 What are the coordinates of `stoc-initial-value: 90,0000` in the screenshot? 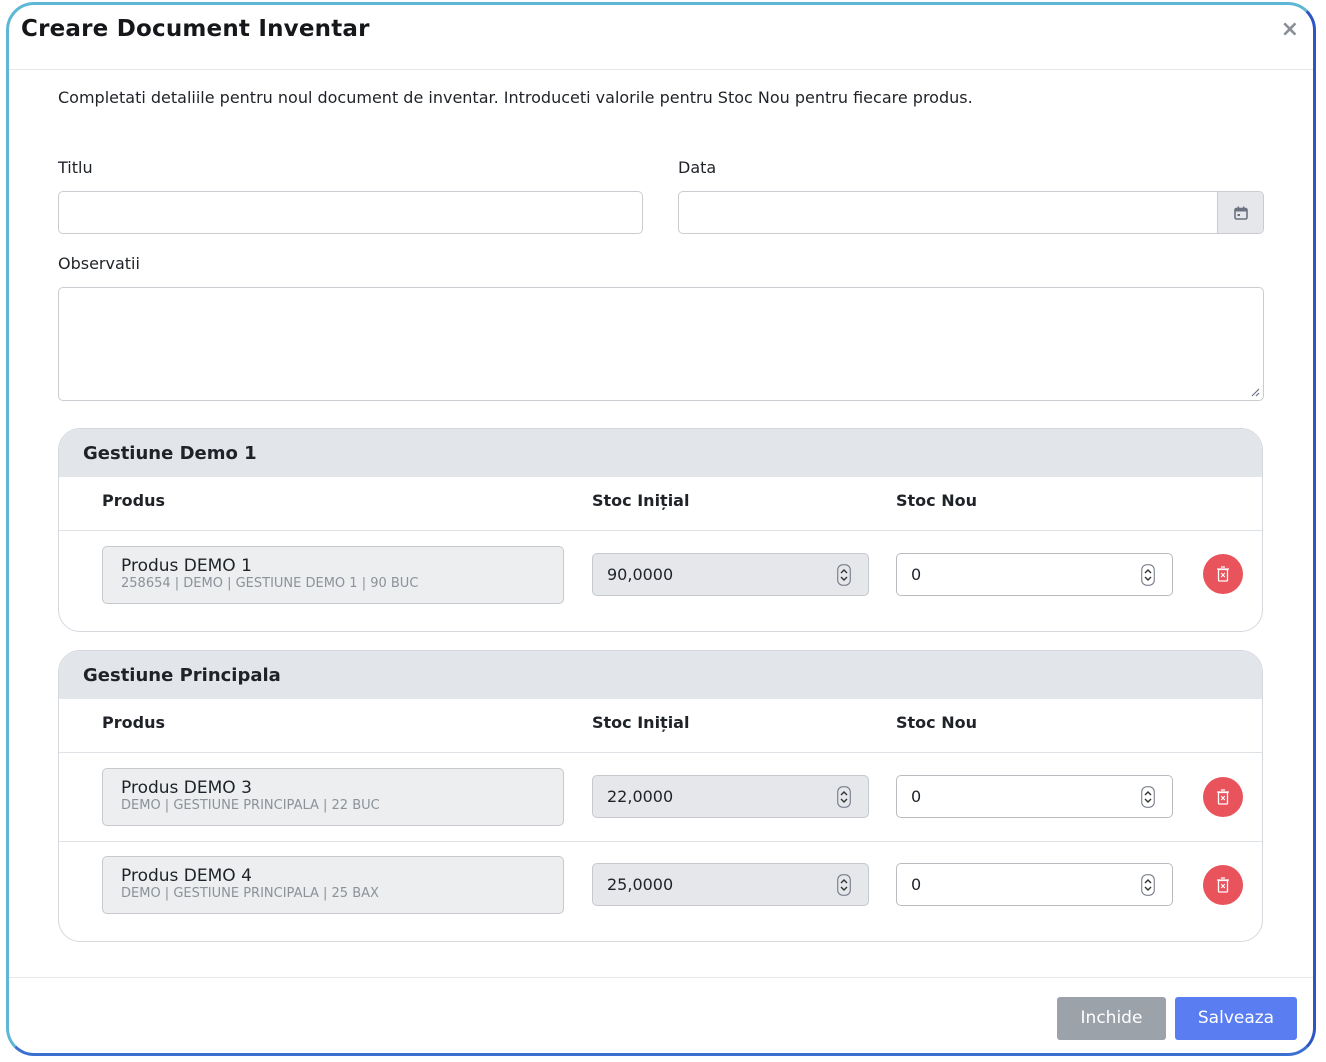 It's located at (640, 574).